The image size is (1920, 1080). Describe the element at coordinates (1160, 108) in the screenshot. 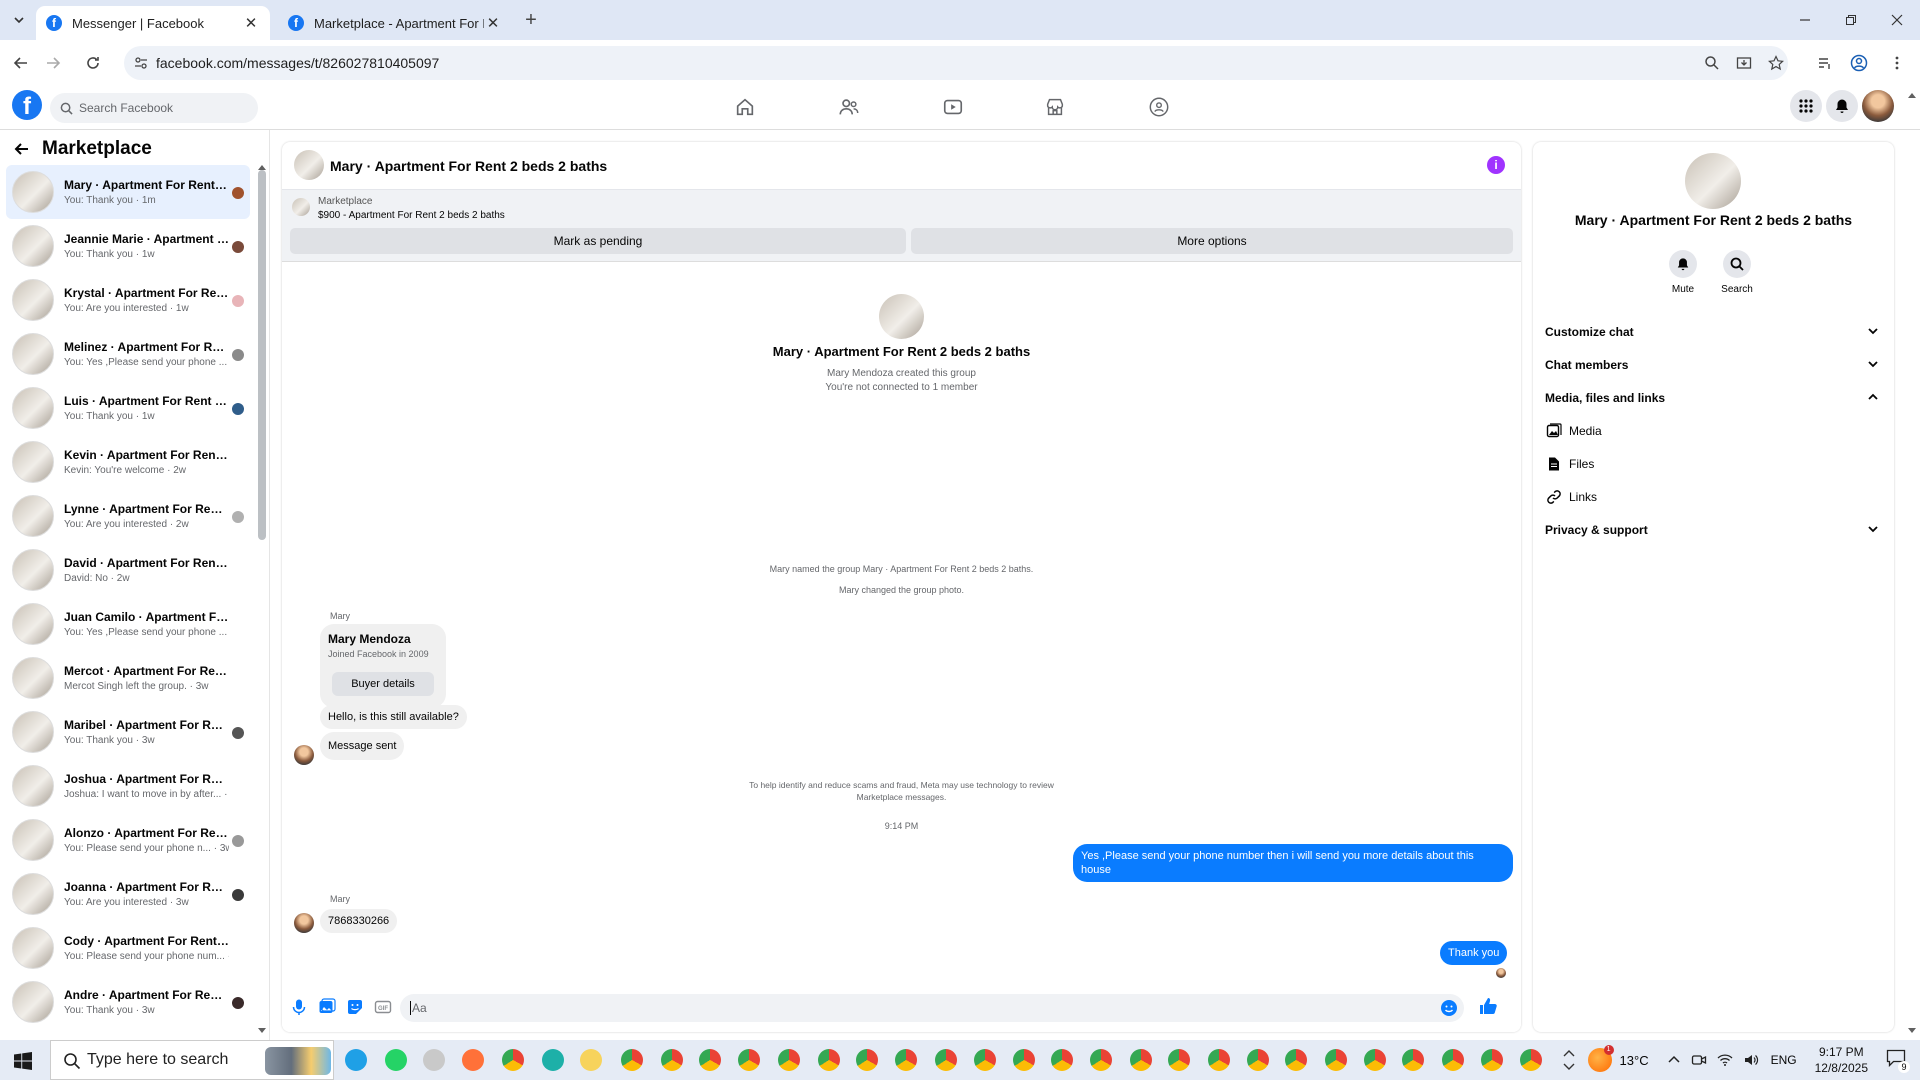

I see `groups-nav-button` at that location.